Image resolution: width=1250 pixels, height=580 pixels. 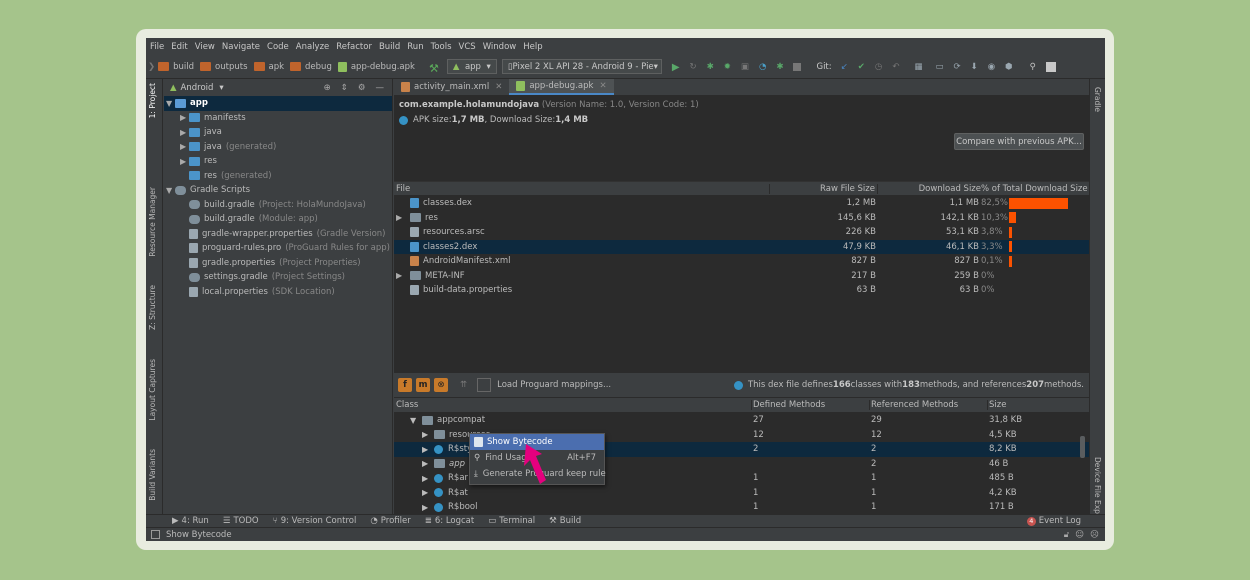 What do you see at coordinates (565, 521) in the screenshot?
I see `tool-build: ⚒ Build` at bounding box center [565, 521].